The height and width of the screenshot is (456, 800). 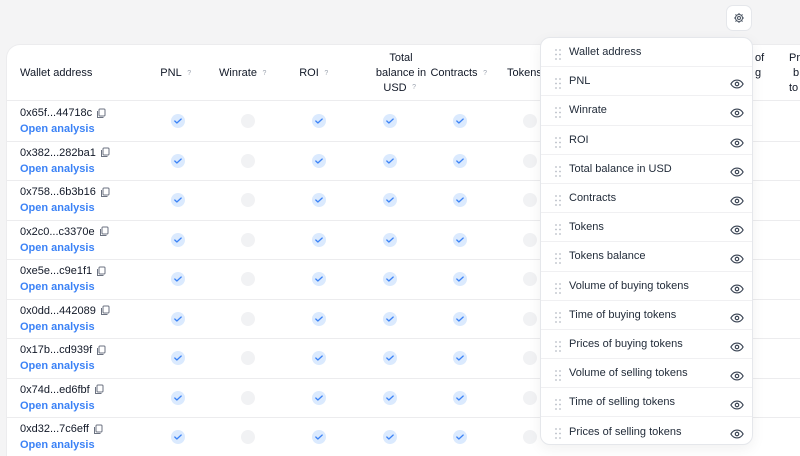 I want to click on header-pnl: PNL ?, so click(x=177, y=73).